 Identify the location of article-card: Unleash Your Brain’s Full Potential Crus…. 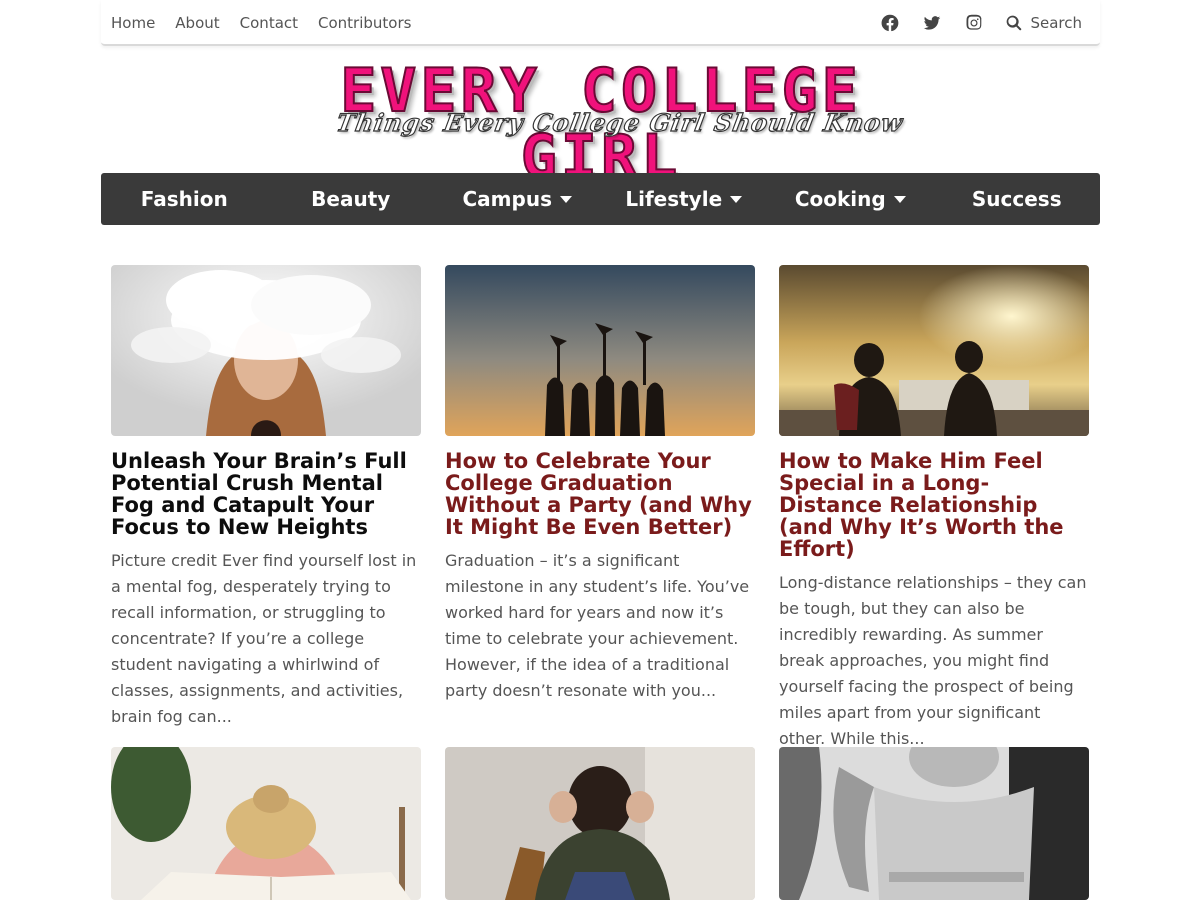
(266, 497).